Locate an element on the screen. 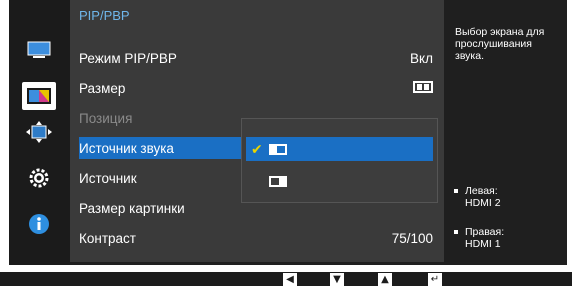 This screenshot has height=286, width=572. enter-key-icon: ↵ is located at coordinates (435, 279).